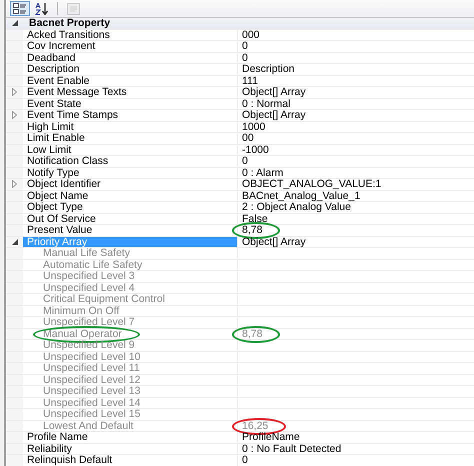  What do you see at coordinates (250, 80) in the screenshot?
I see `property-value: 111` at bounding box center [250, 80].